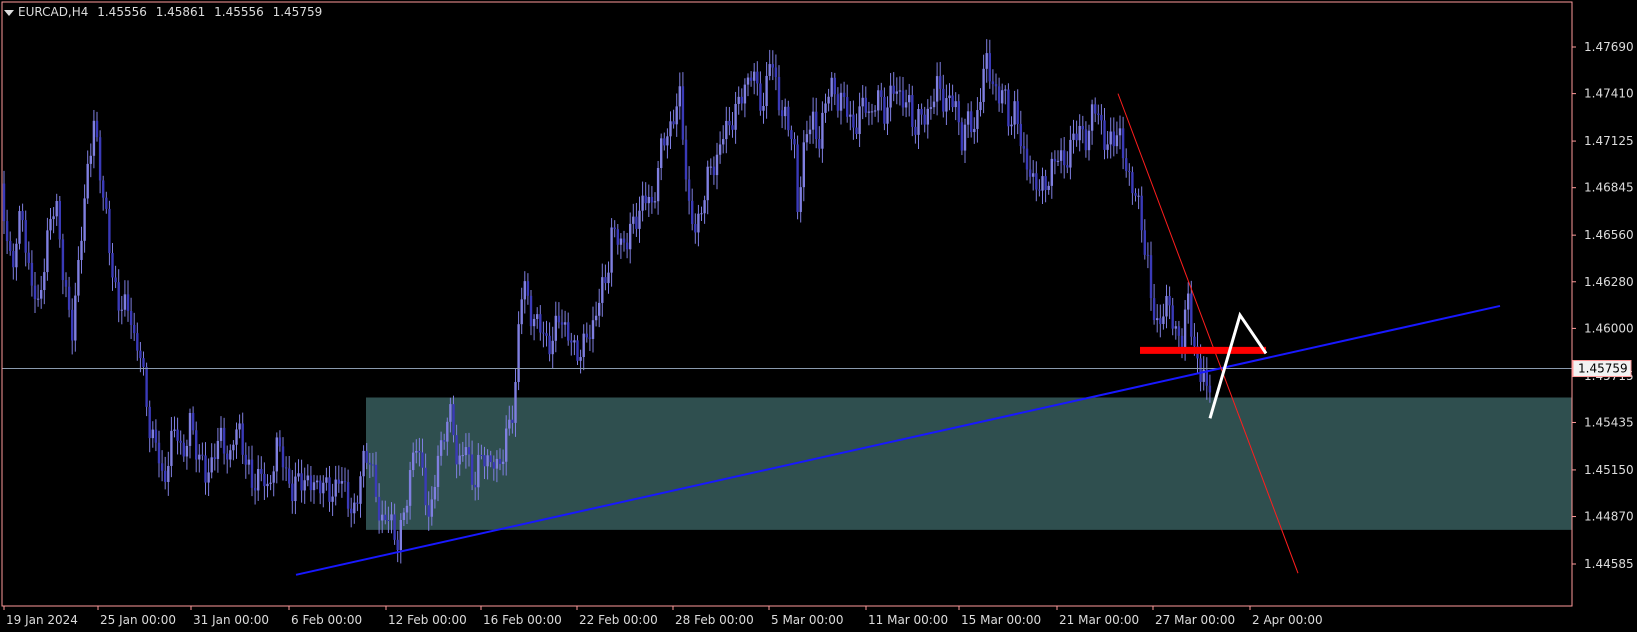 This screenshot has height=632, width=1637. What do you see at coordinates (807, 620) in the screenshot?
I see `x-tick-label: 5 Mar 00:00` at bounding box center [807, 620].